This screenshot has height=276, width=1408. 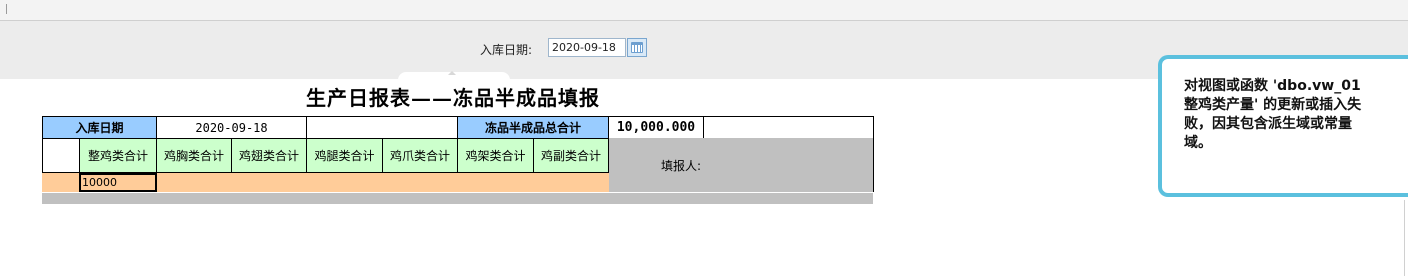 What do you see at coordinates (637, 47) in the screenshot?
I see `calendar-icon` at bounding box center [637, 47].